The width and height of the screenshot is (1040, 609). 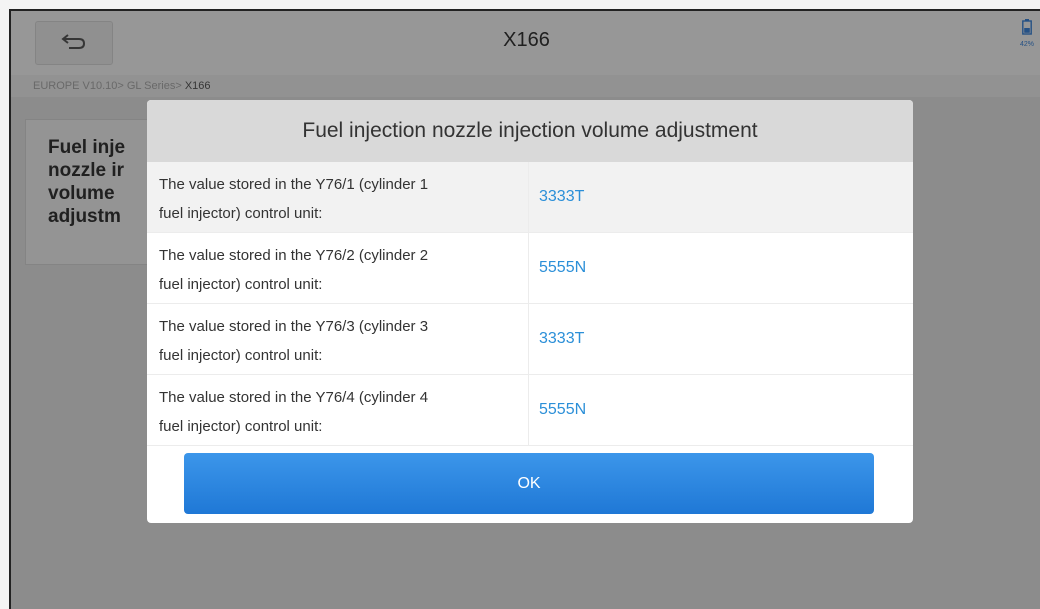 I want to click on ok-button: OK, so click(x=529, y=483).